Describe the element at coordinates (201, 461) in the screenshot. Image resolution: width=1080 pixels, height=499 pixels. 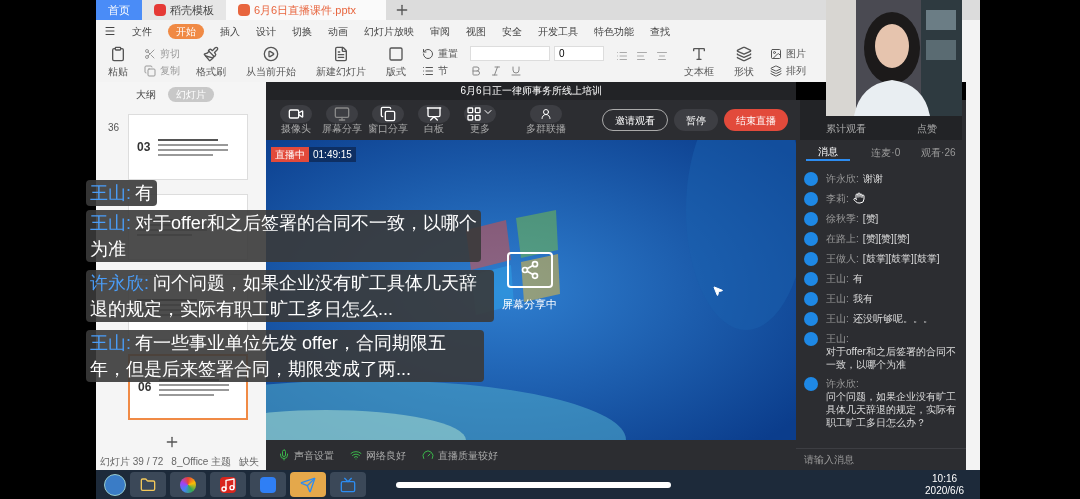
I see `theme-name: 8_Office 主题` at that location.